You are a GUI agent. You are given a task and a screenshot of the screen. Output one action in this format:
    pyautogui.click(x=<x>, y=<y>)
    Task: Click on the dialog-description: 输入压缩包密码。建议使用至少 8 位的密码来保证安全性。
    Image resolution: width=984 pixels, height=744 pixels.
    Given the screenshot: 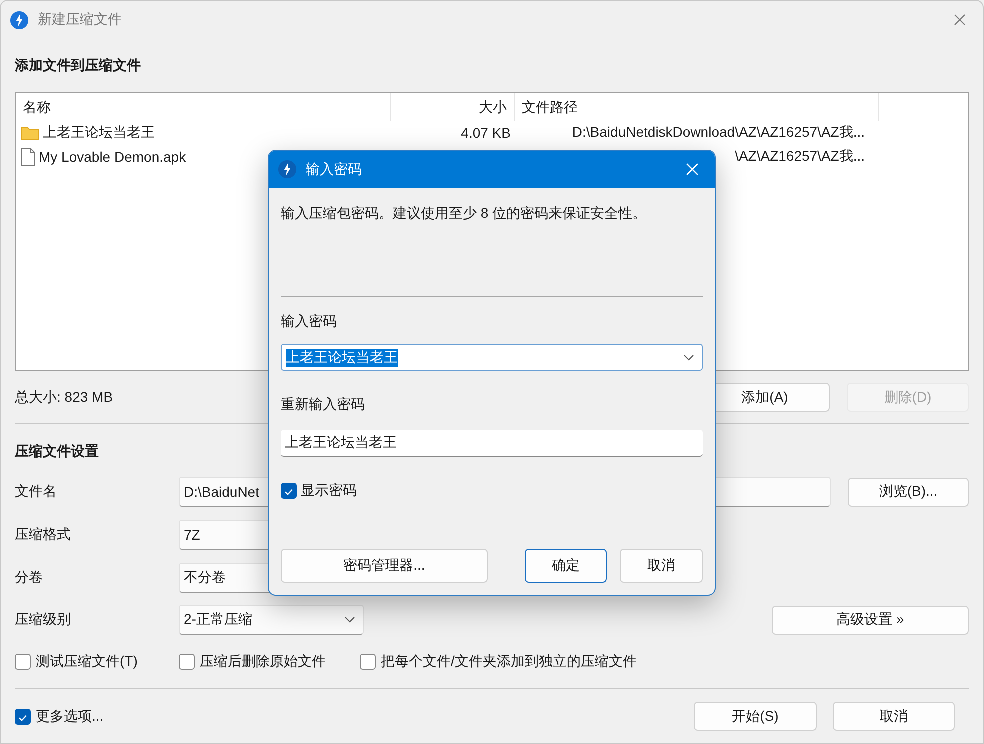 What is the action you would take?
    pyautogui.click(x=464, y=213)
    